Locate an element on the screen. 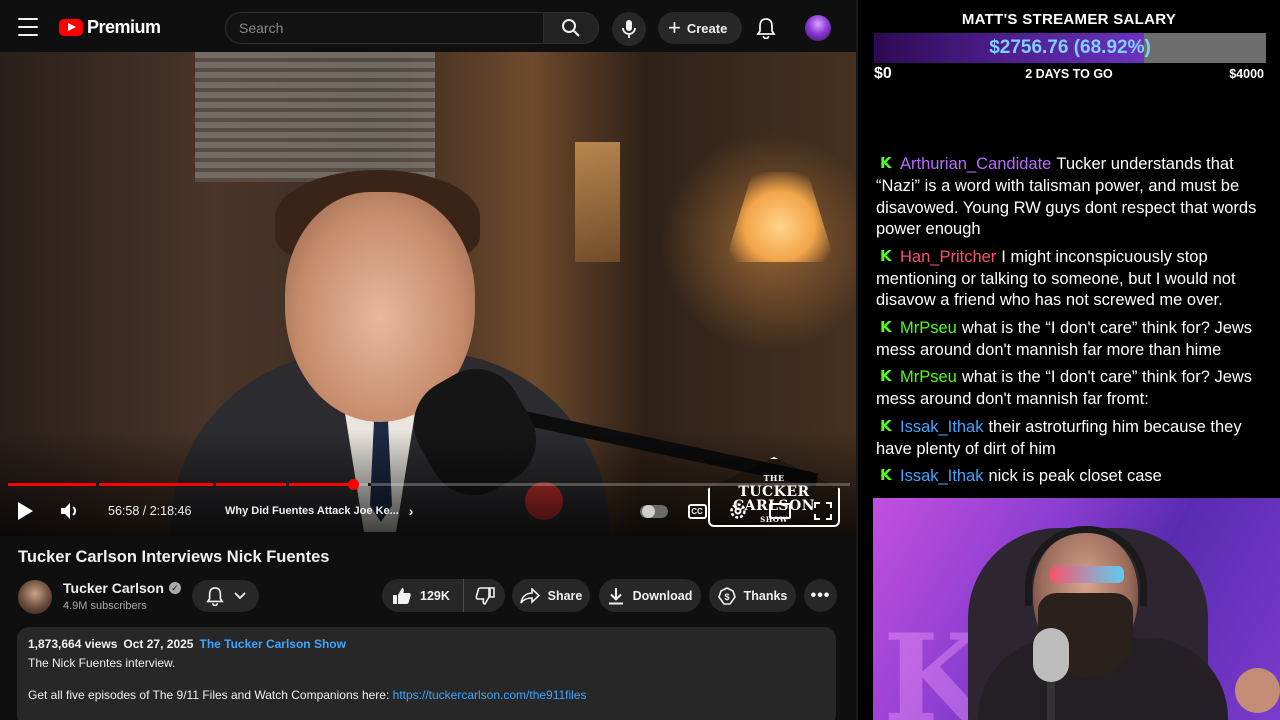  search-box is located at coordinates (384, 28).